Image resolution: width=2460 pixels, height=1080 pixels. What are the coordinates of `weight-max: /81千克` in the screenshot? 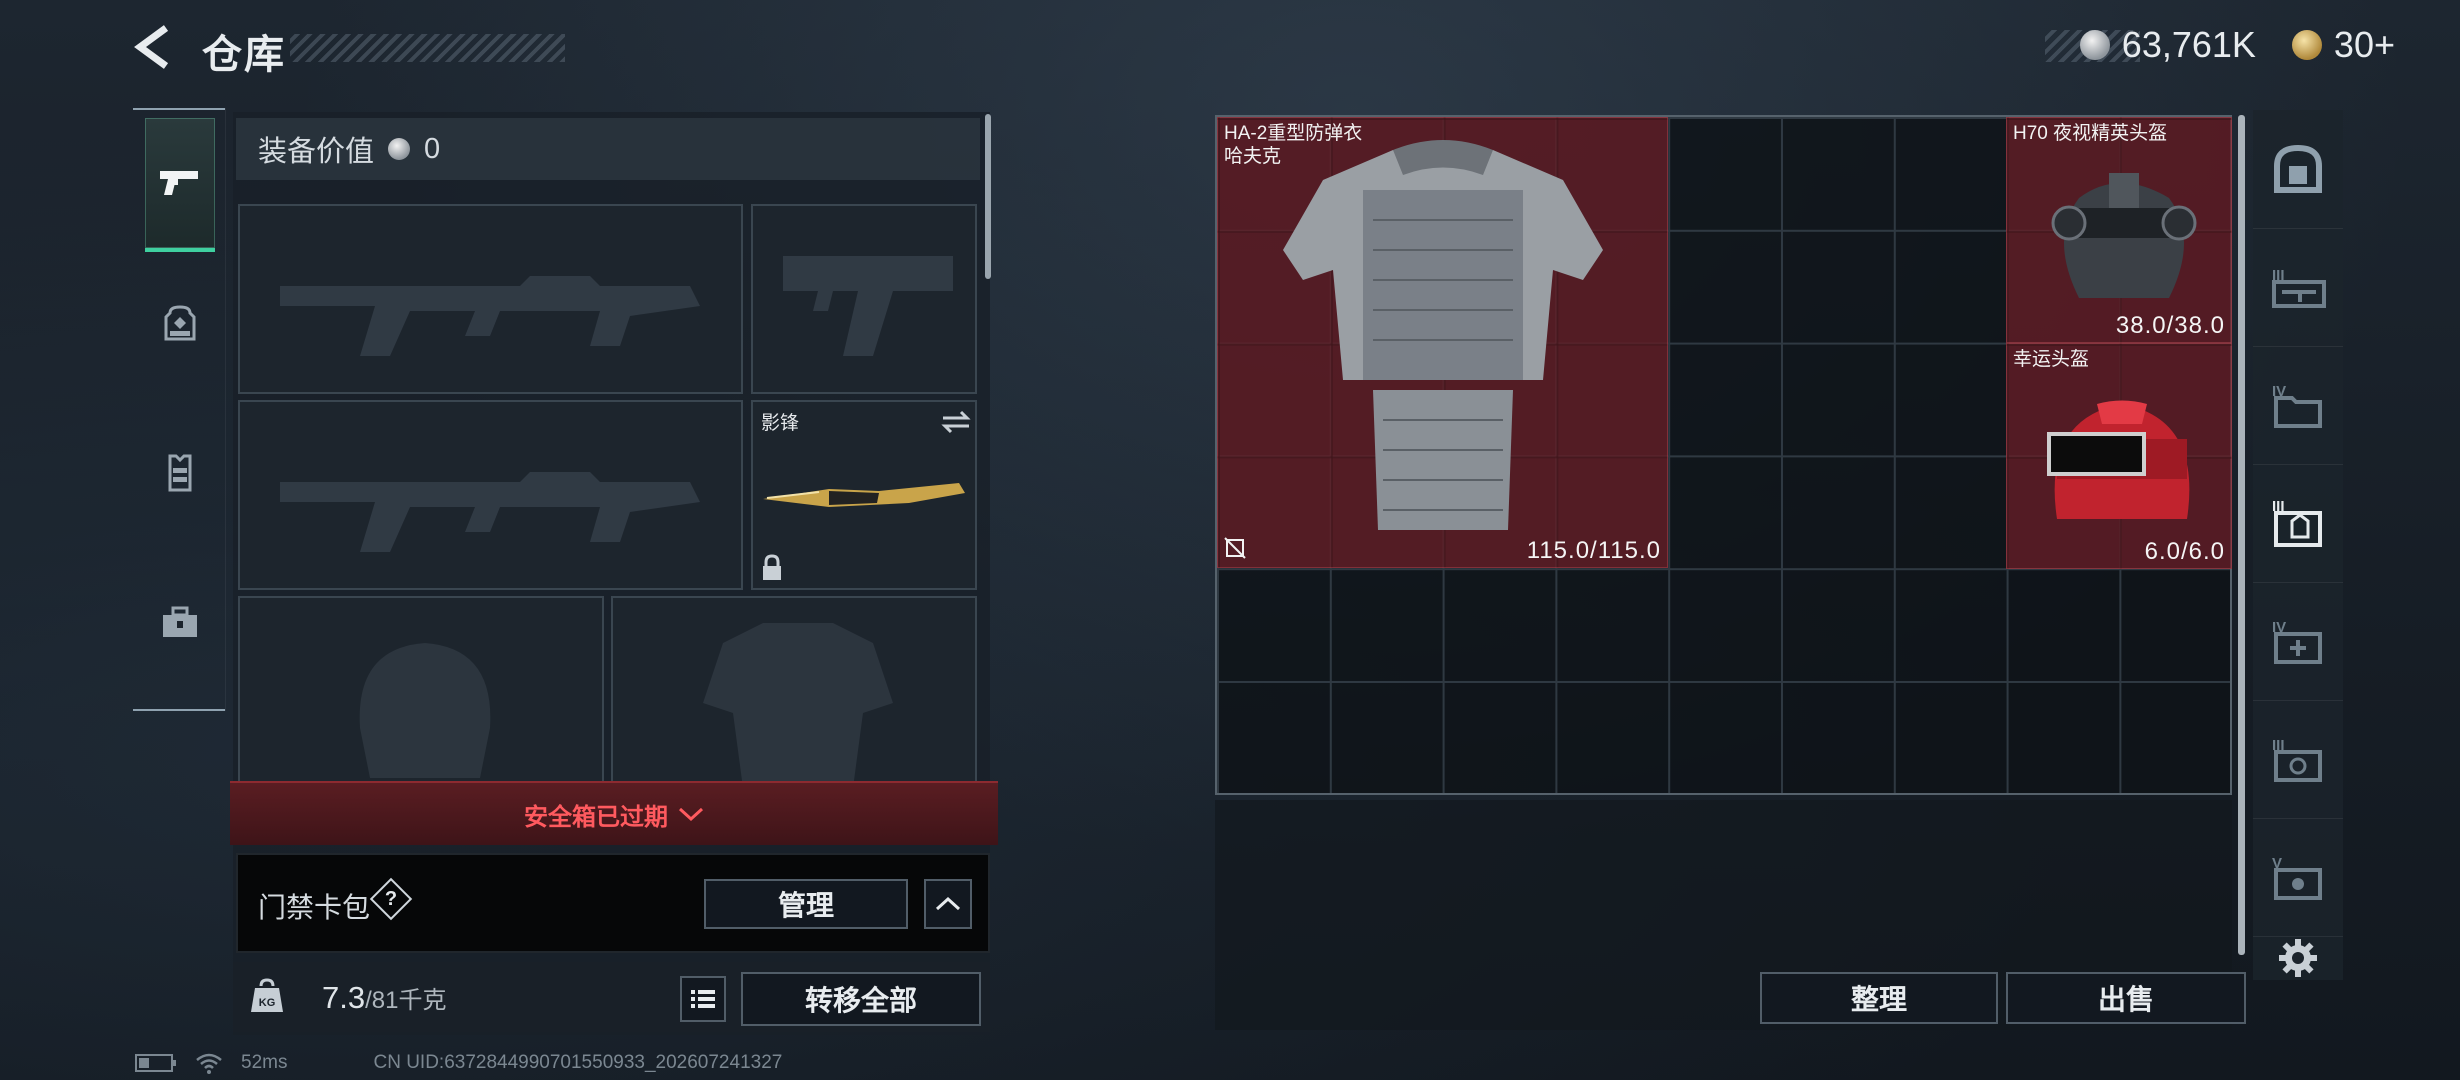 It's located at (406, 1000).